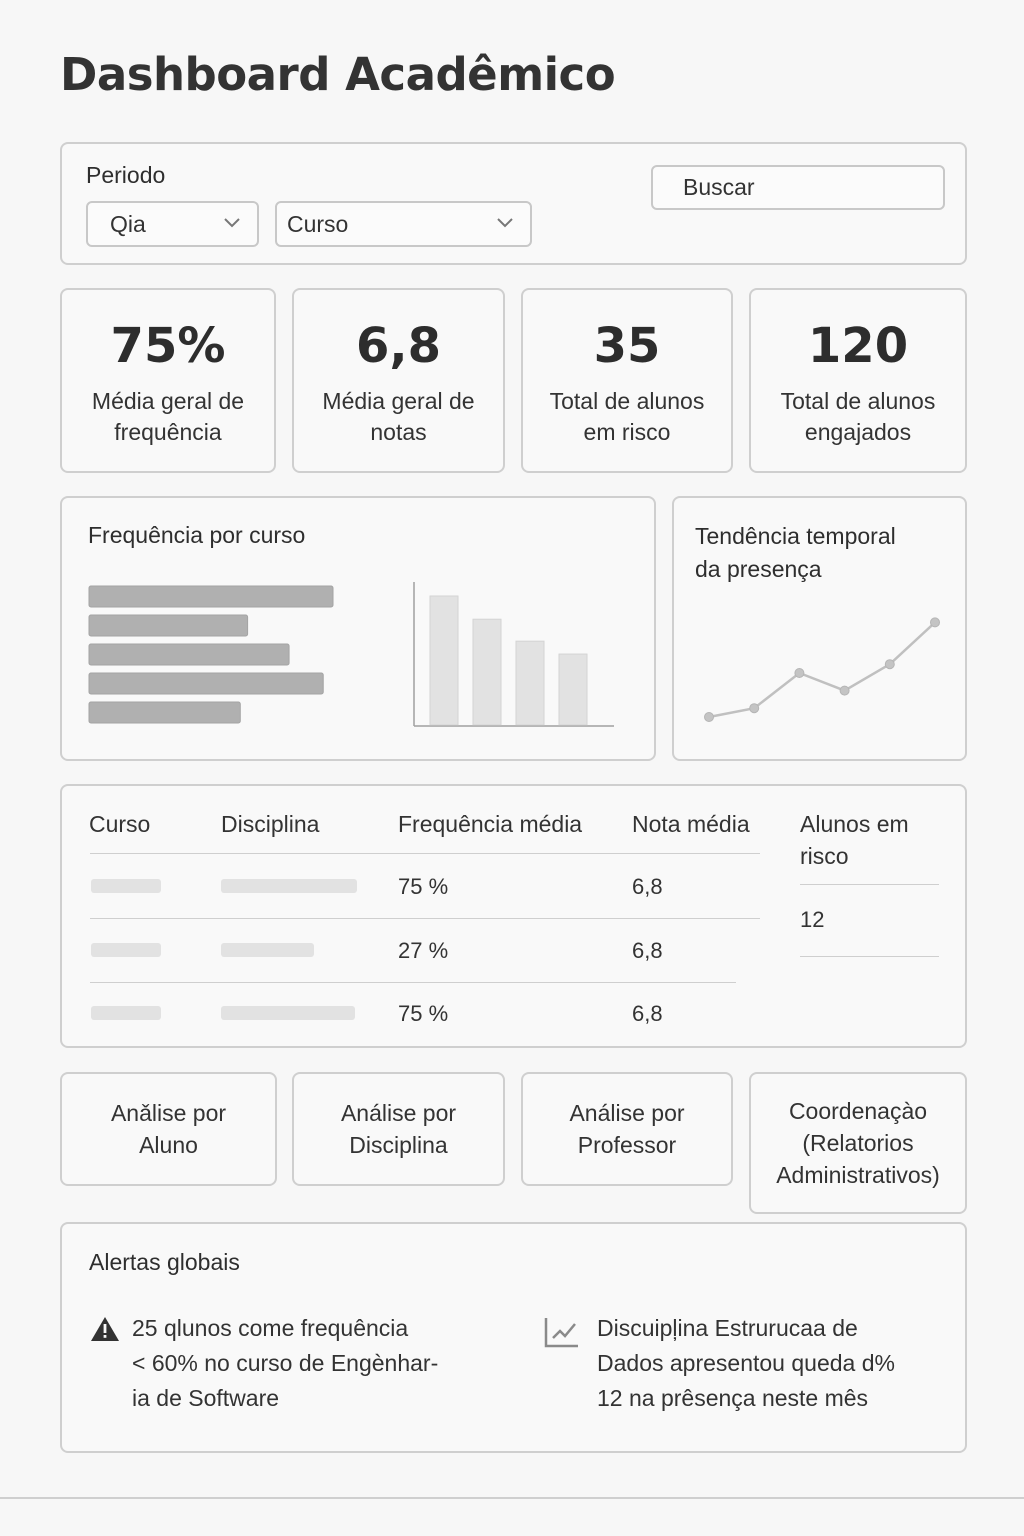 Image resolution: width=1024 pixels, height=1536 pixels. I want to click on alert-line: Dados apresentou queda d%, so click(746, 1363).